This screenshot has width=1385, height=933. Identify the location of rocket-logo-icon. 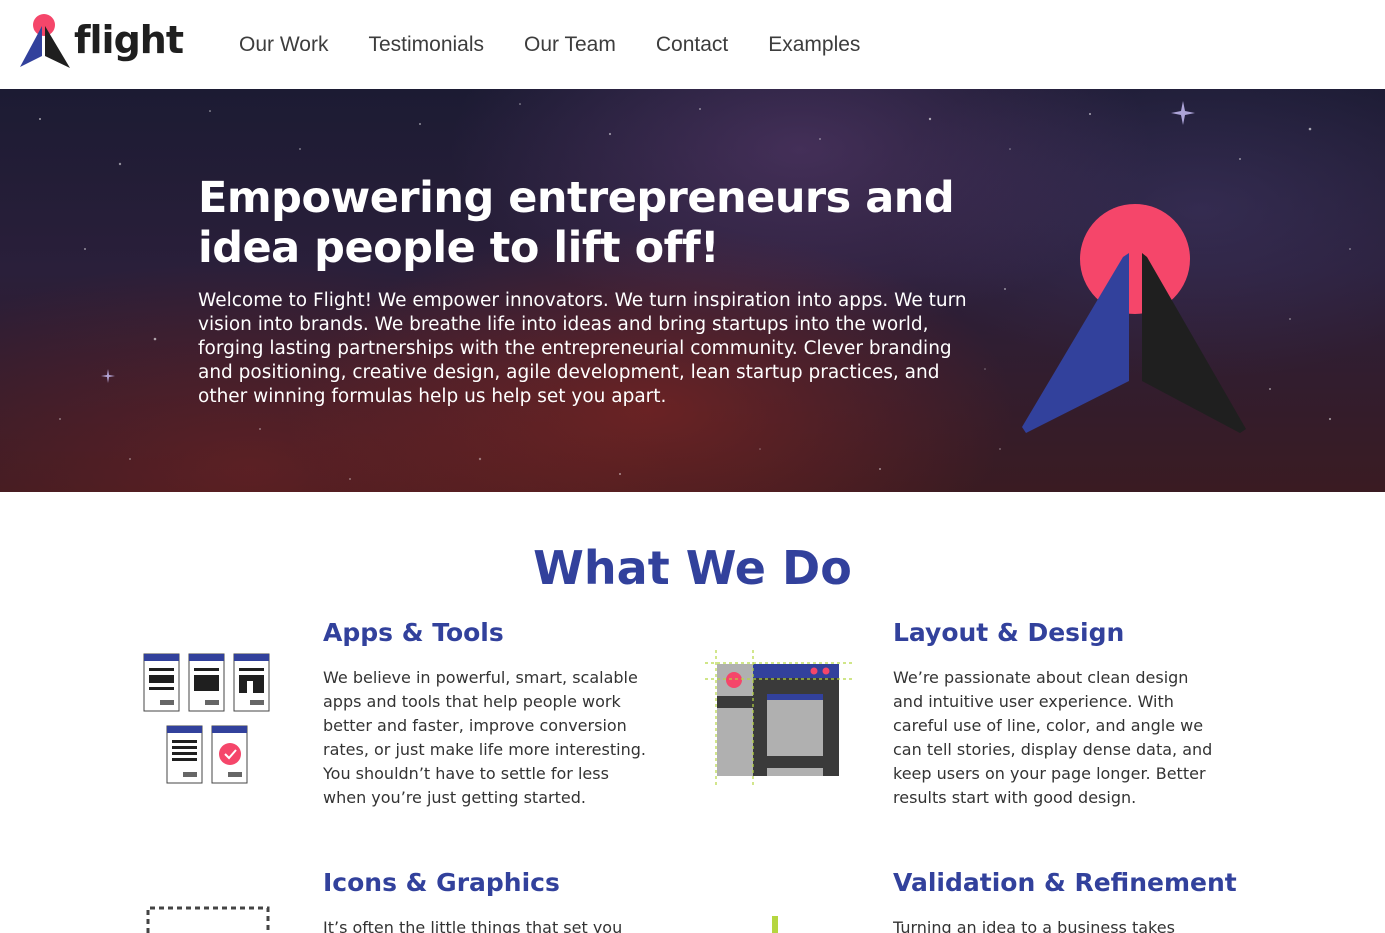
(45, 41).